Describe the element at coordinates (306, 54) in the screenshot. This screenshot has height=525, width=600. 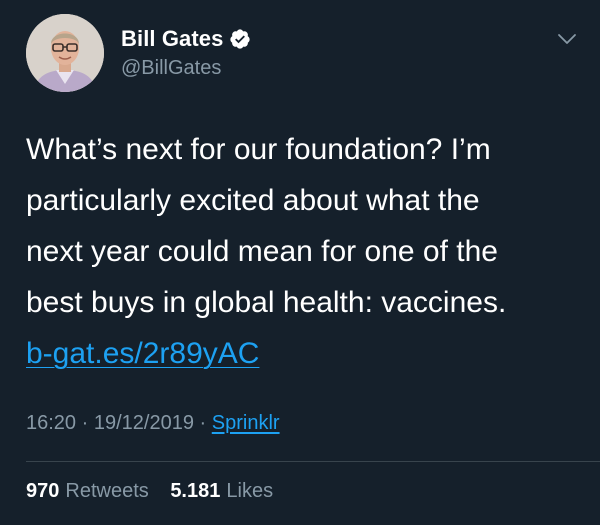
I see `tweet-header: Bill Gates @BillGates` at that location.